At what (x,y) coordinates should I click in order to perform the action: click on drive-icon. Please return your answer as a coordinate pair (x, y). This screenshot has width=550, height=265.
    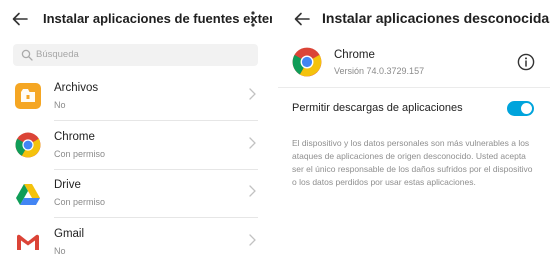
    Looking at the image, I should click on (28, 194).